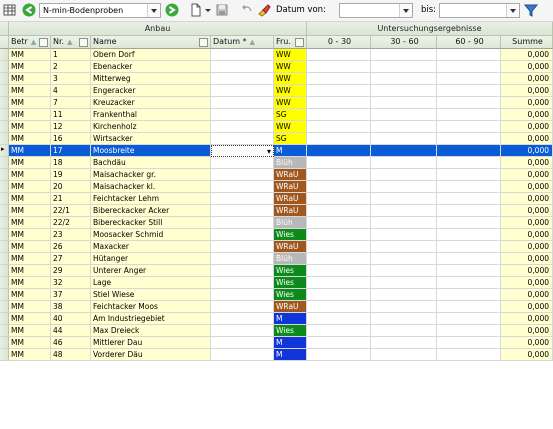 This screenshot has width=553, height=429. What do you see at coordinates (290, 223) in the screenshot?
I see `cell-fru: Blüh` at bounding box center [290, 223].